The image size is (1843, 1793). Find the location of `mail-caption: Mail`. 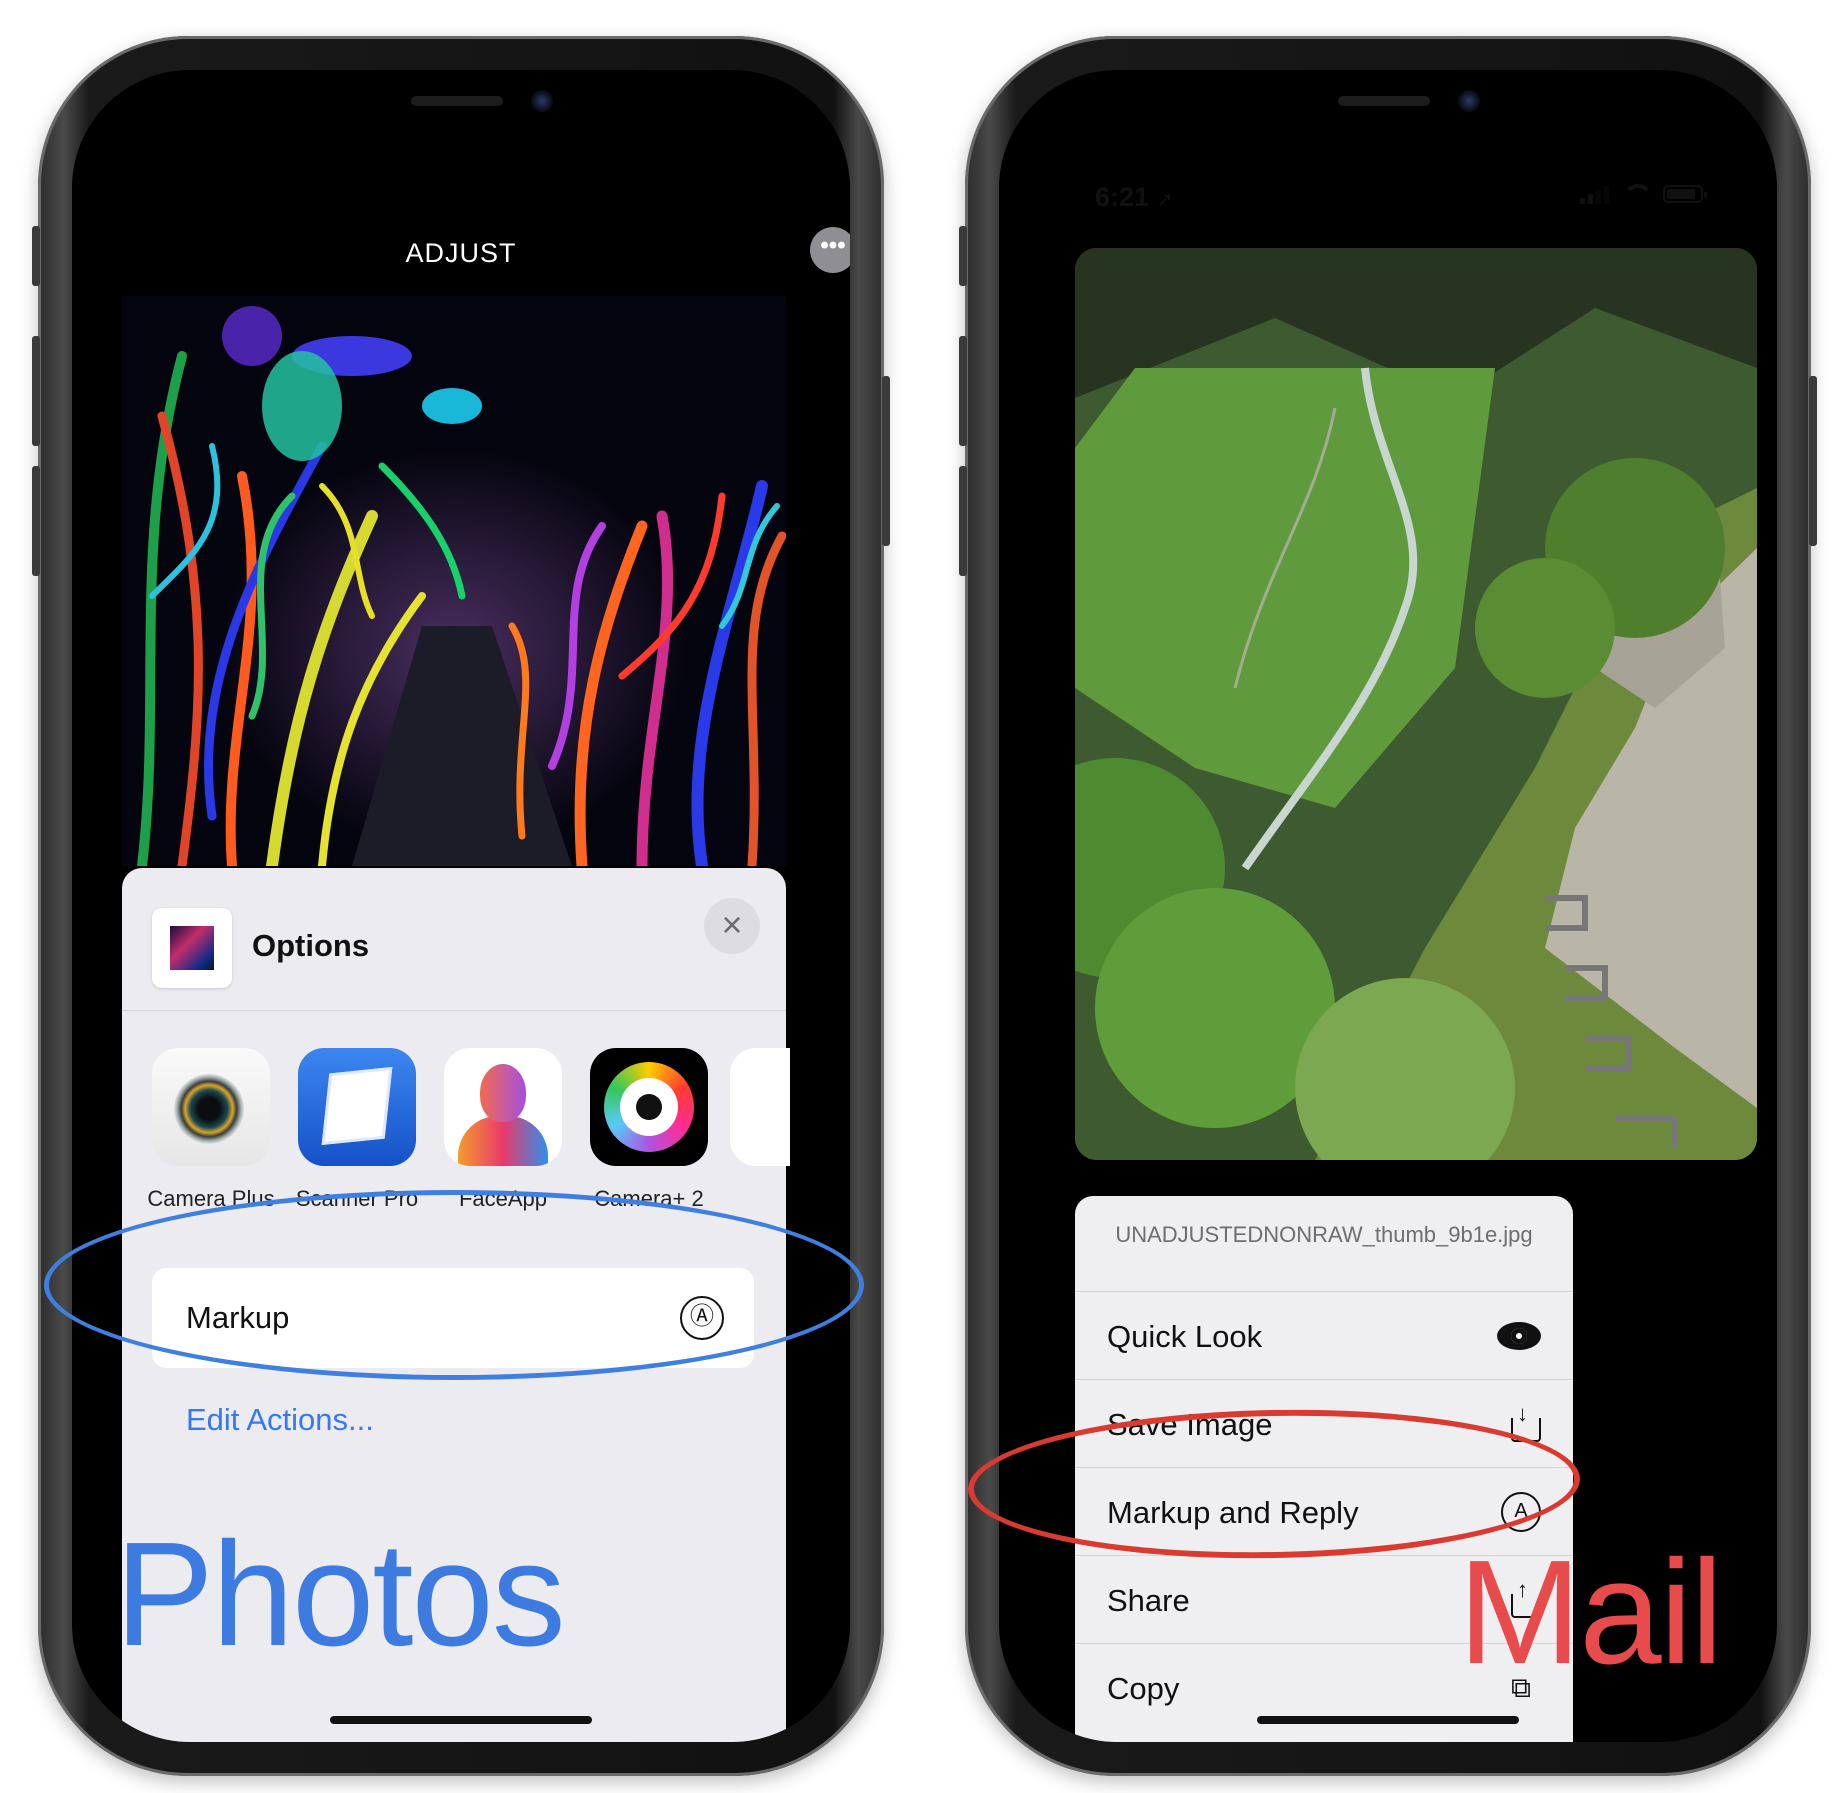

mail-caption: Mail is located at coordinates (1590, 1612).